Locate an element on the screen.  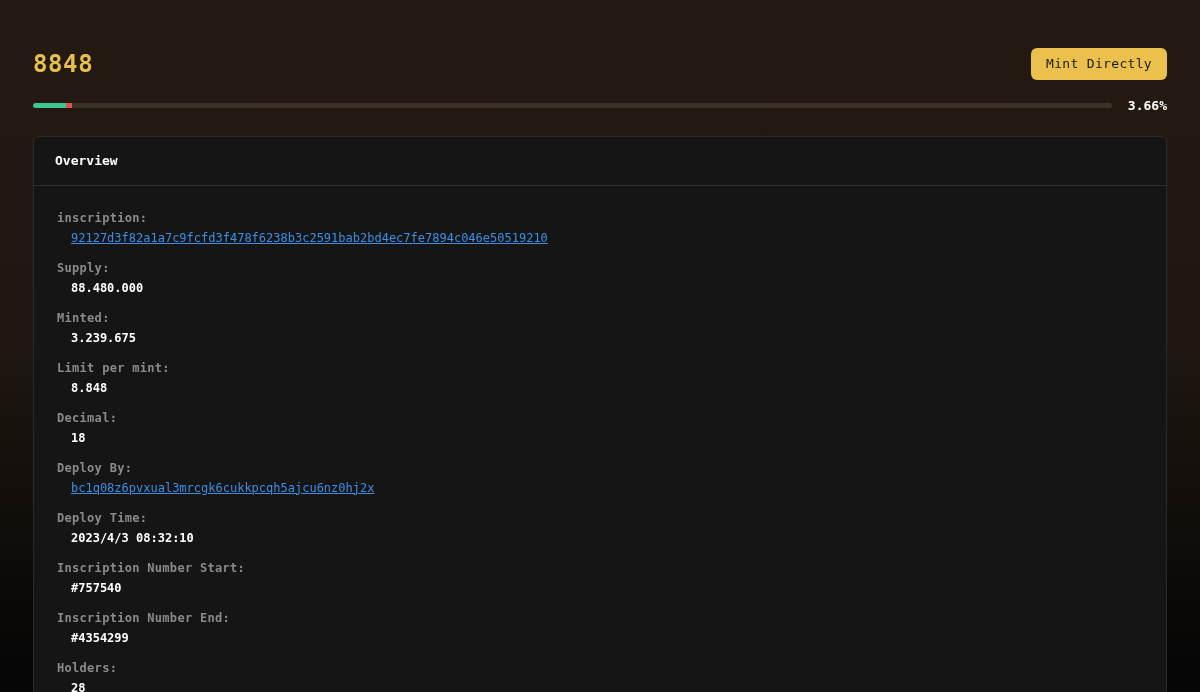
field-link: 92127d3f82a1a7c9fcfd3f478f6238b3c2591bab2bd4ec7fe7894c046e50519210 is located at coordinates (309, 237).